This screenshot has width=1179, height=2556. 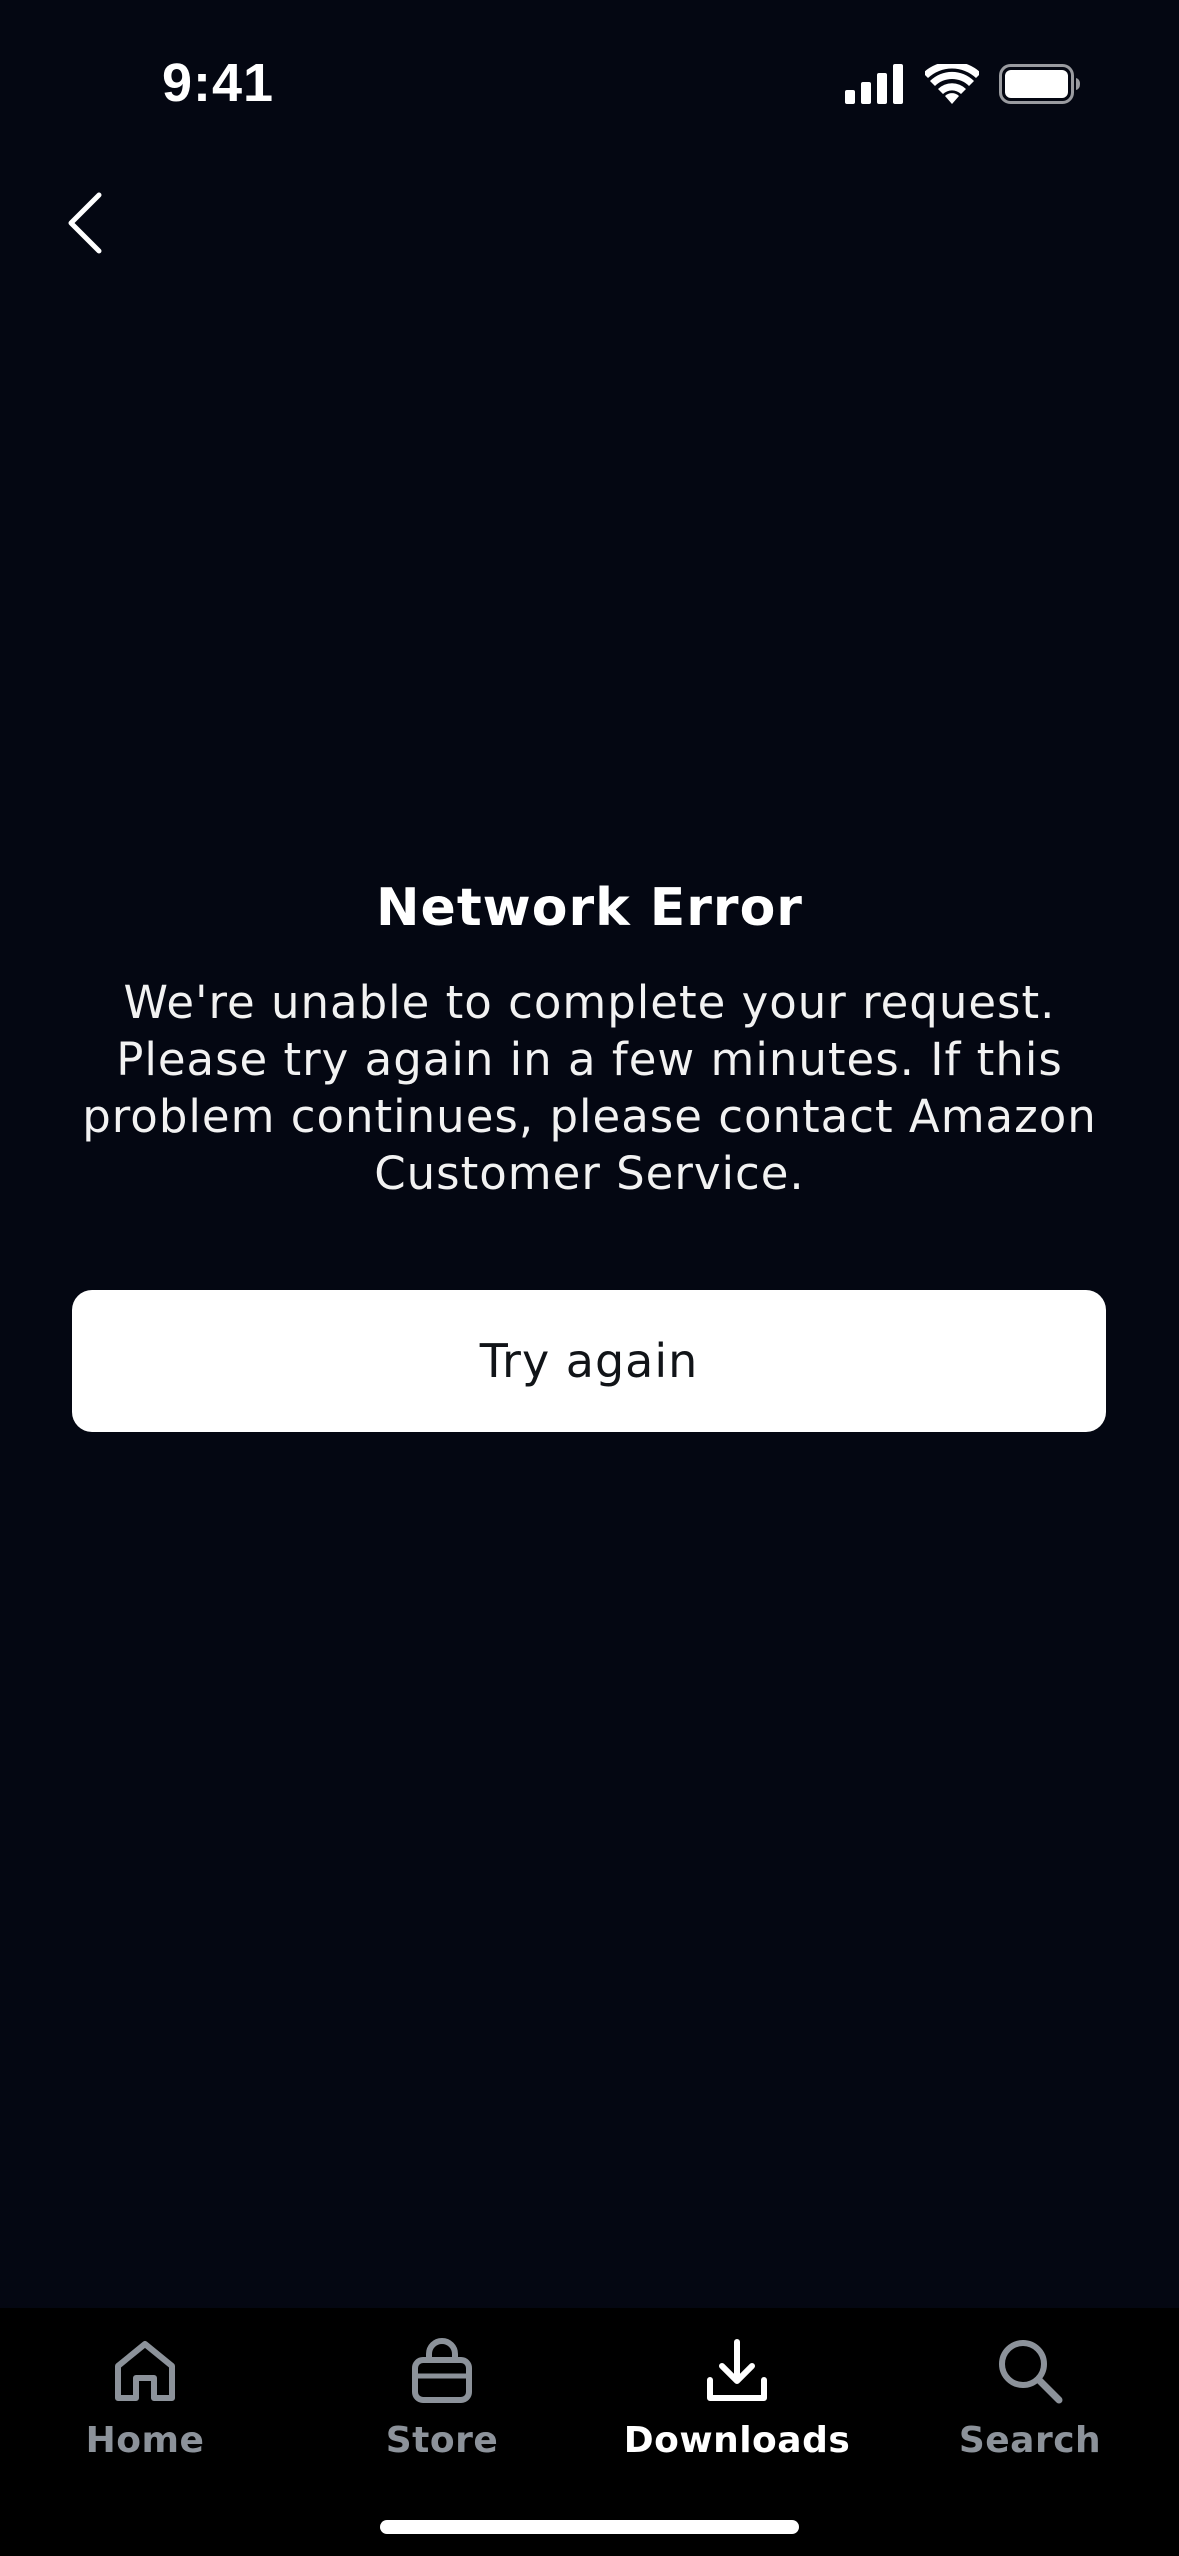 What do you see at coordinates (589, 908) in the screenshot?
I see `error-title: Network Error` at bounding box center [589, 908].